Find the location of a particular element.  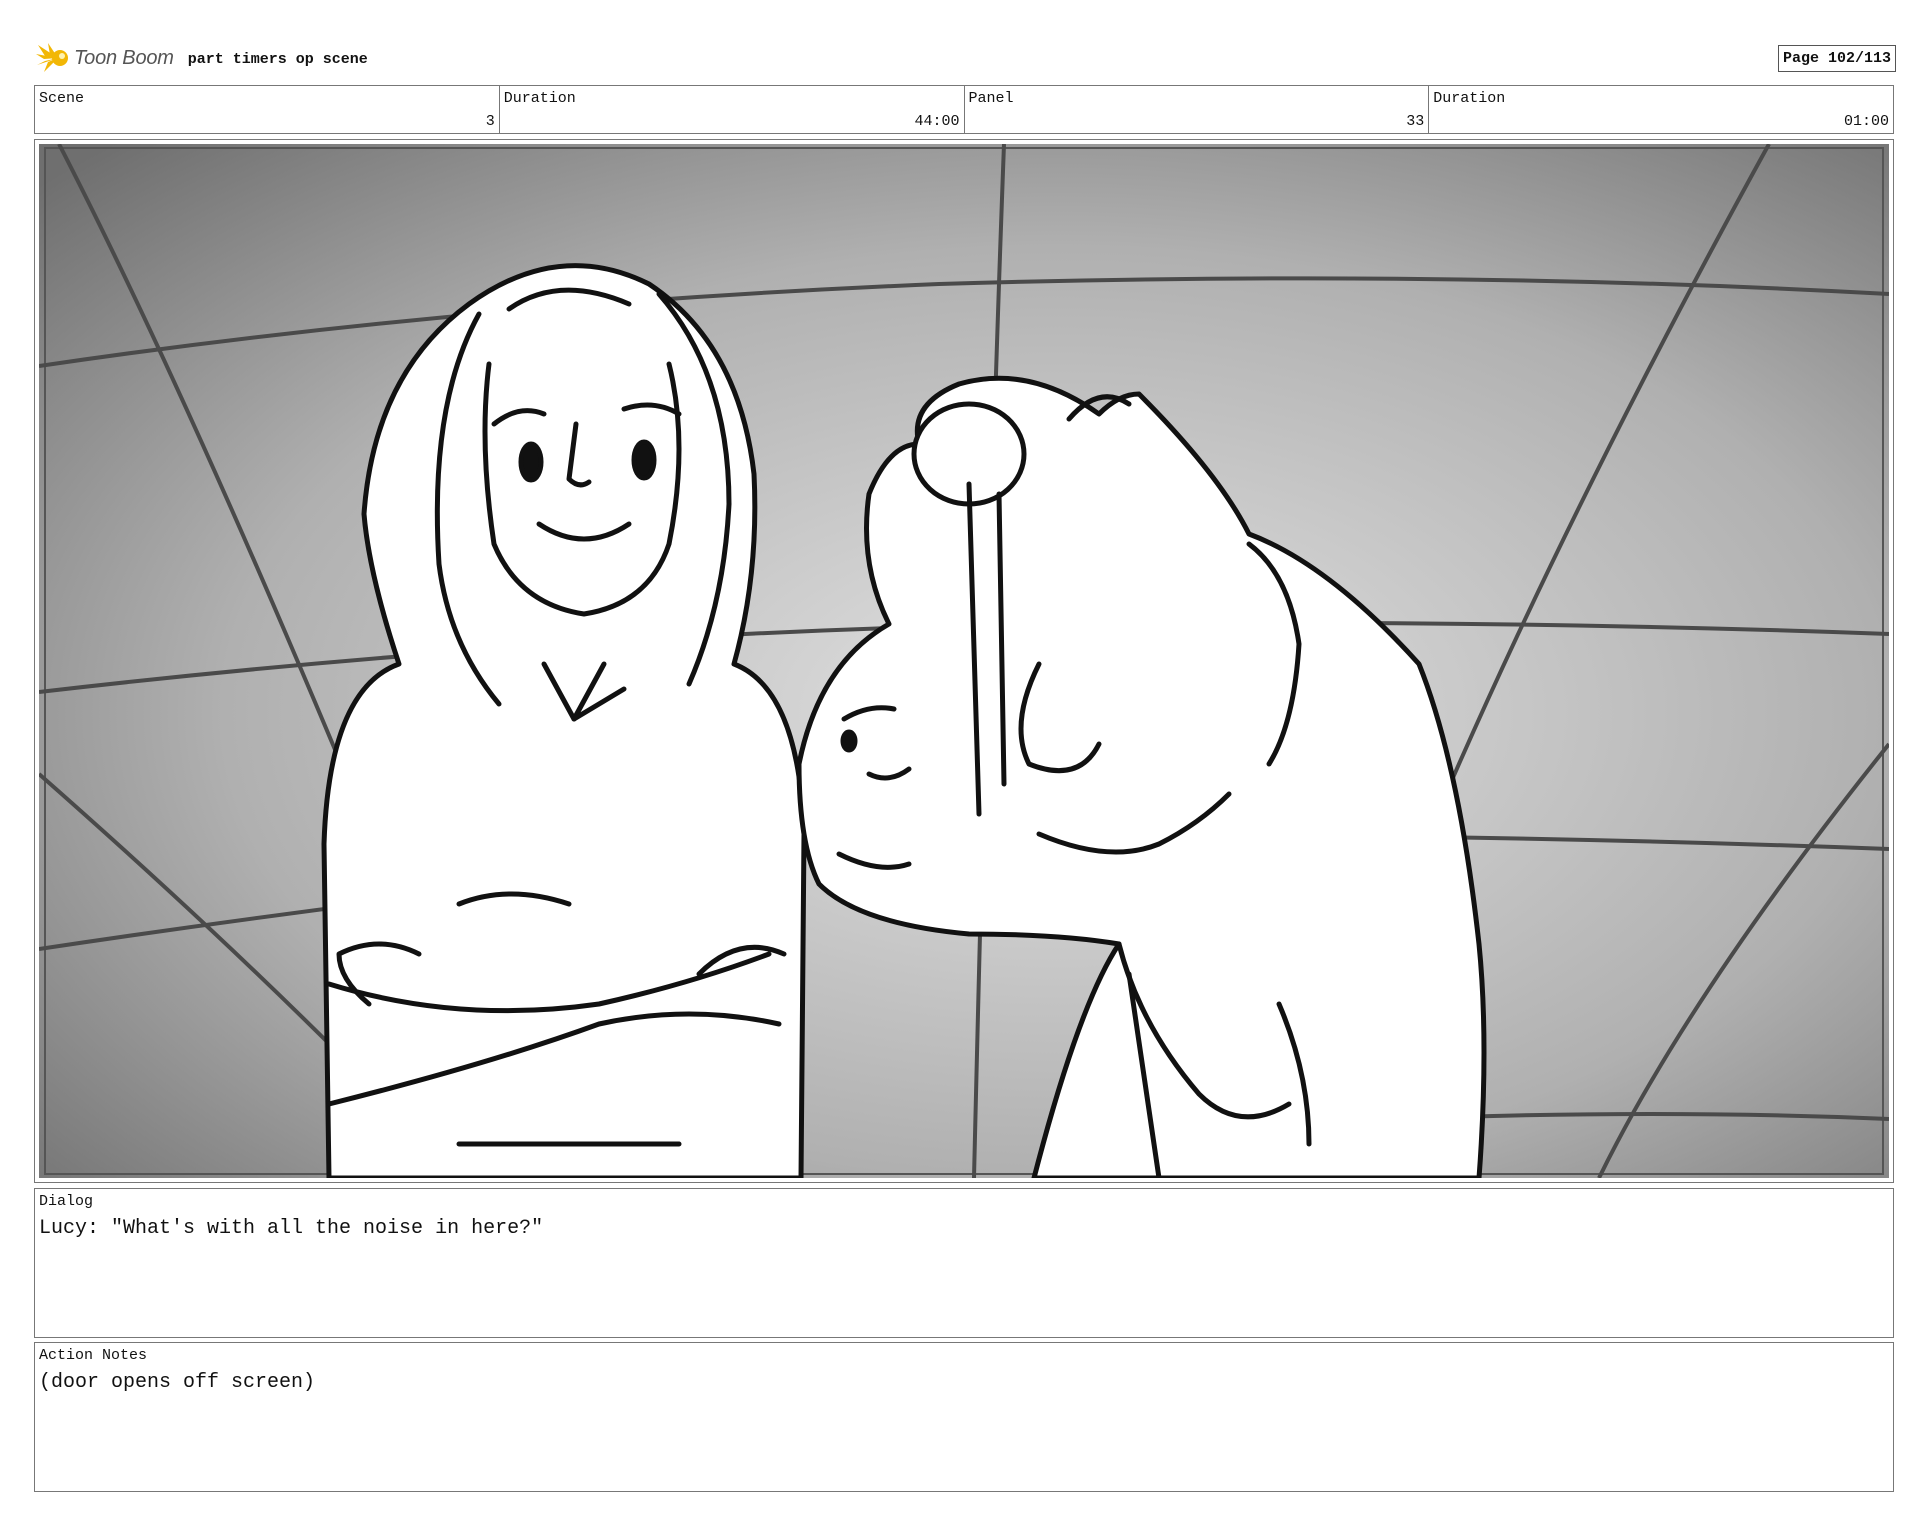

panel-label: Panel is located at coordinates (991, 98).